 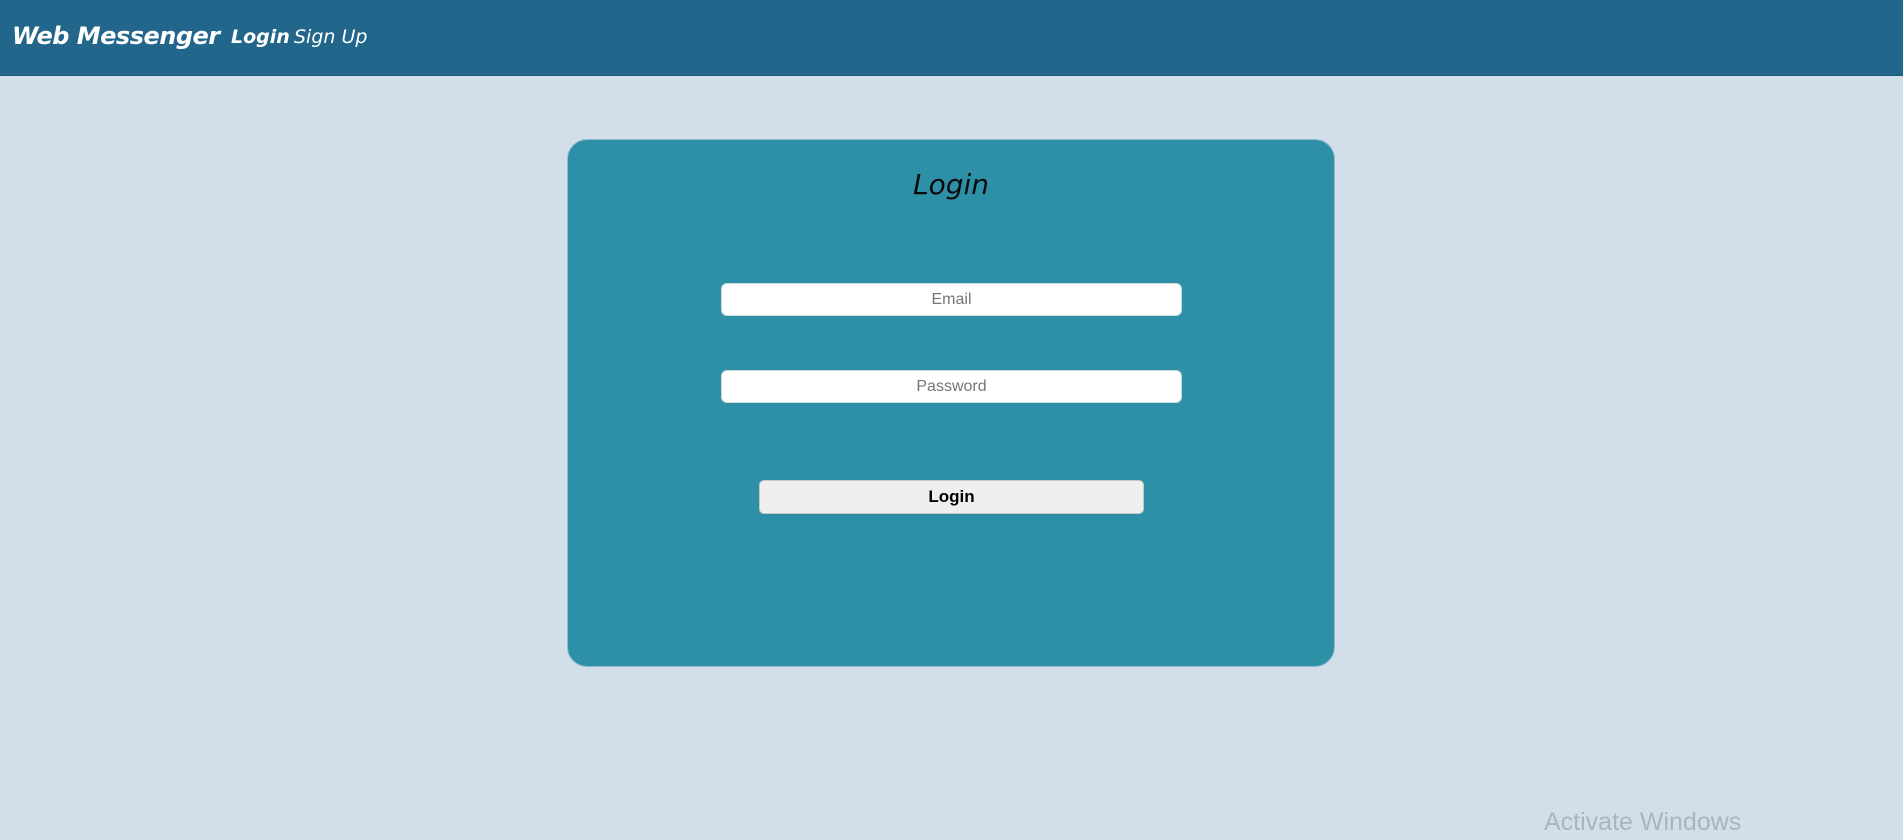 What do you see at coordinates (951, 299) in the screenshot?
I see `email-field` at bounding box center [951, 299].